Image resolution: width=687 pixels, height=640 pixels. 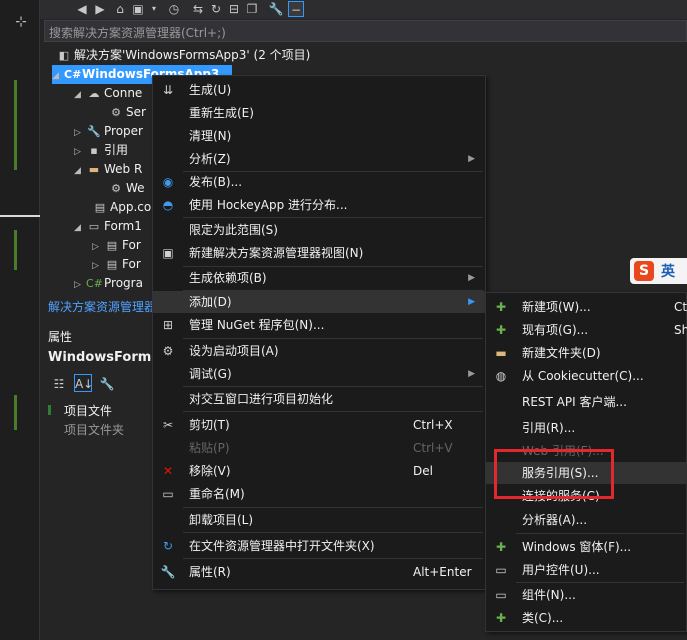 I want to click on tree-label: Form1, so click(x=123, y=226).